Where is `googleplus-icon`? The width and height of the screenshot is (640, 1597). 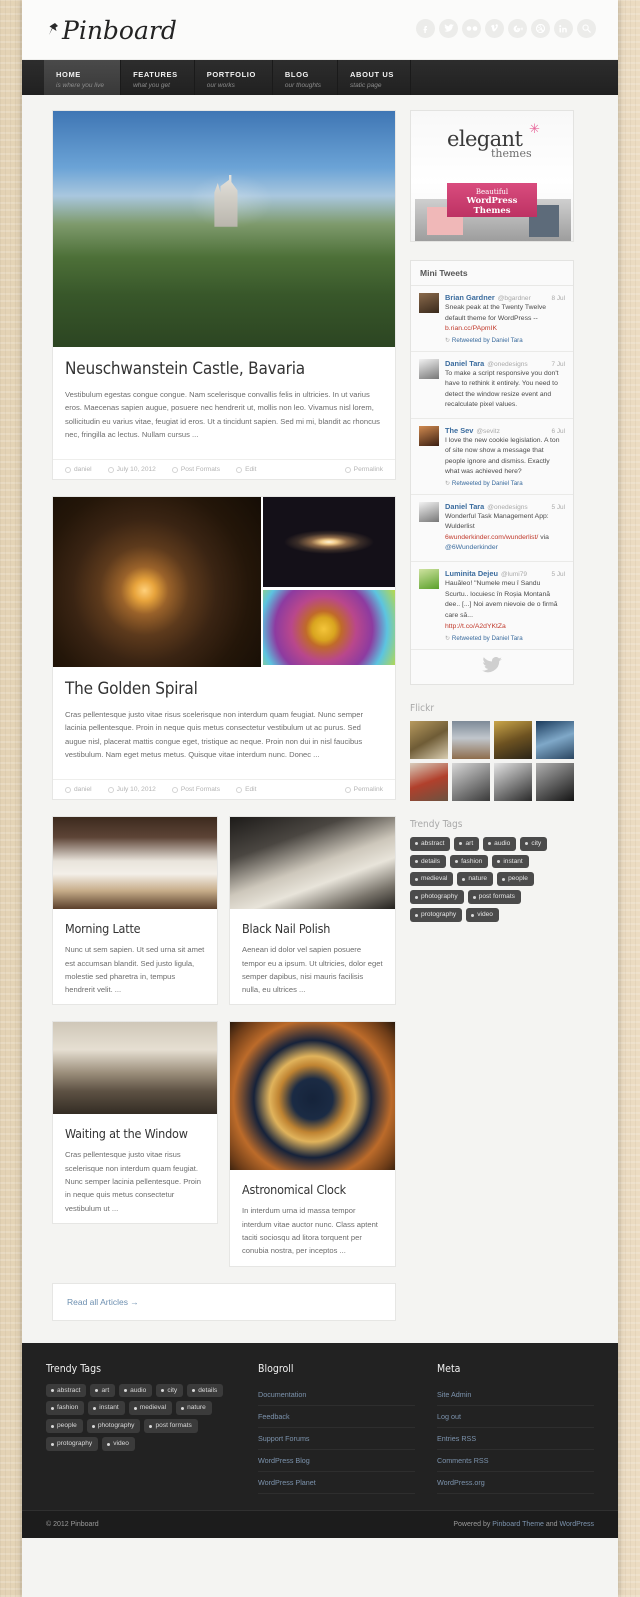 googleplus-icon is located at coordinates (517, 28).